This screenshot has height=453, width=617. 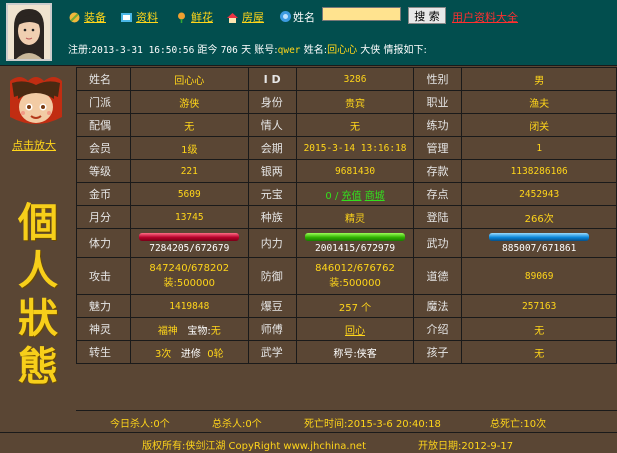 I want to click on login-value: 266次, so click(x=539, y=217).